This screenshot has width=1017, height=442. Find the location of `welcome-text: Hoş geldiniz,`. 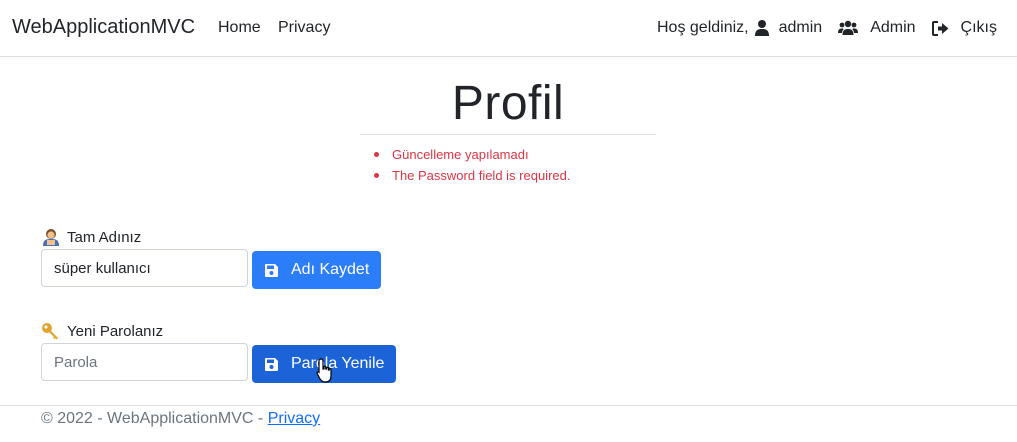

welcome-text: Hoş geldiniz, is located at coordinates (703, 27).